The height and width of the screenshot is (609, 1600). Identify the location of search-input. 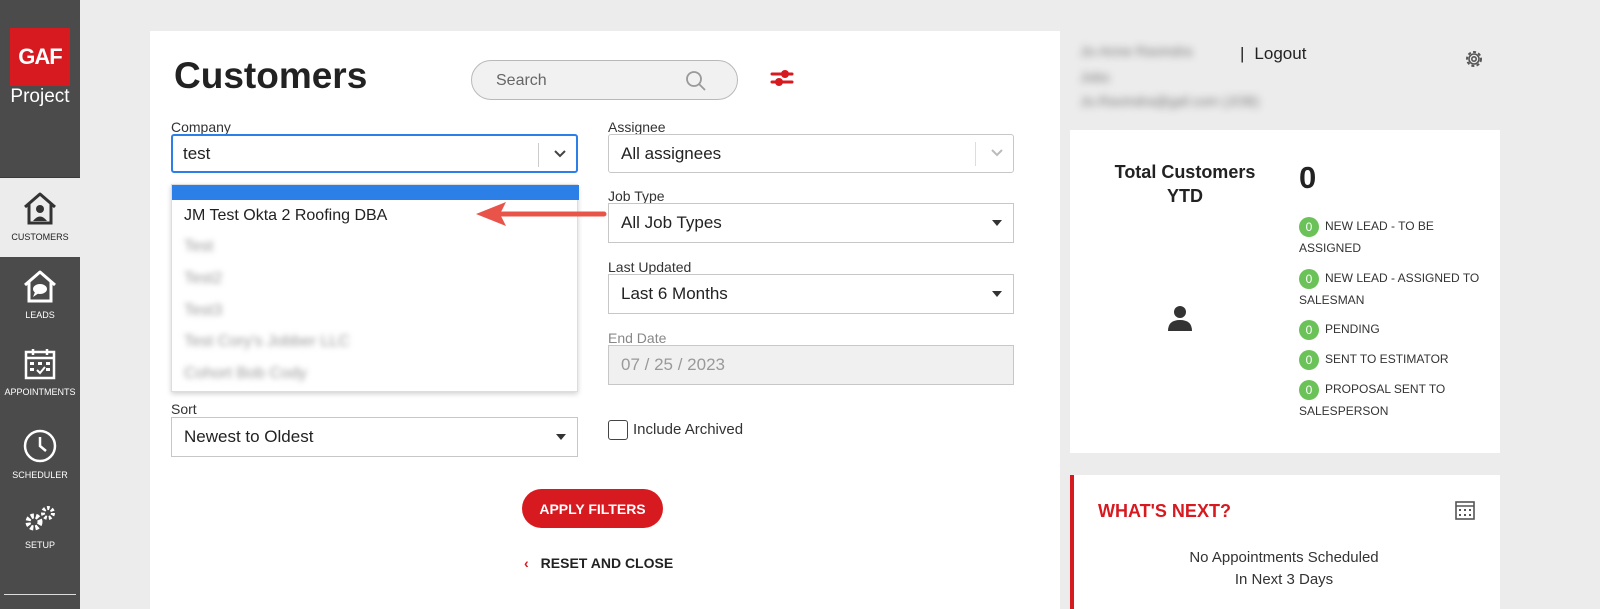
(591, 81).